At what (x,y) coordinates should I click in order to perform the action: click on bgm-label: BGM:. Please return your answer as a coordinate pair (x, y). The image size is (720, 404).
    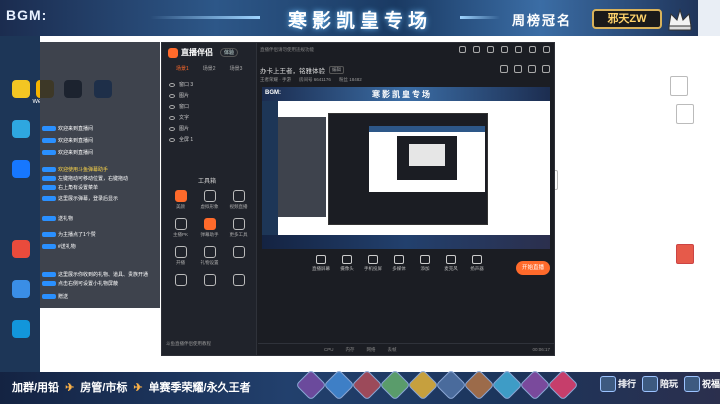
    Looking at the image, I should click on (27, 15).